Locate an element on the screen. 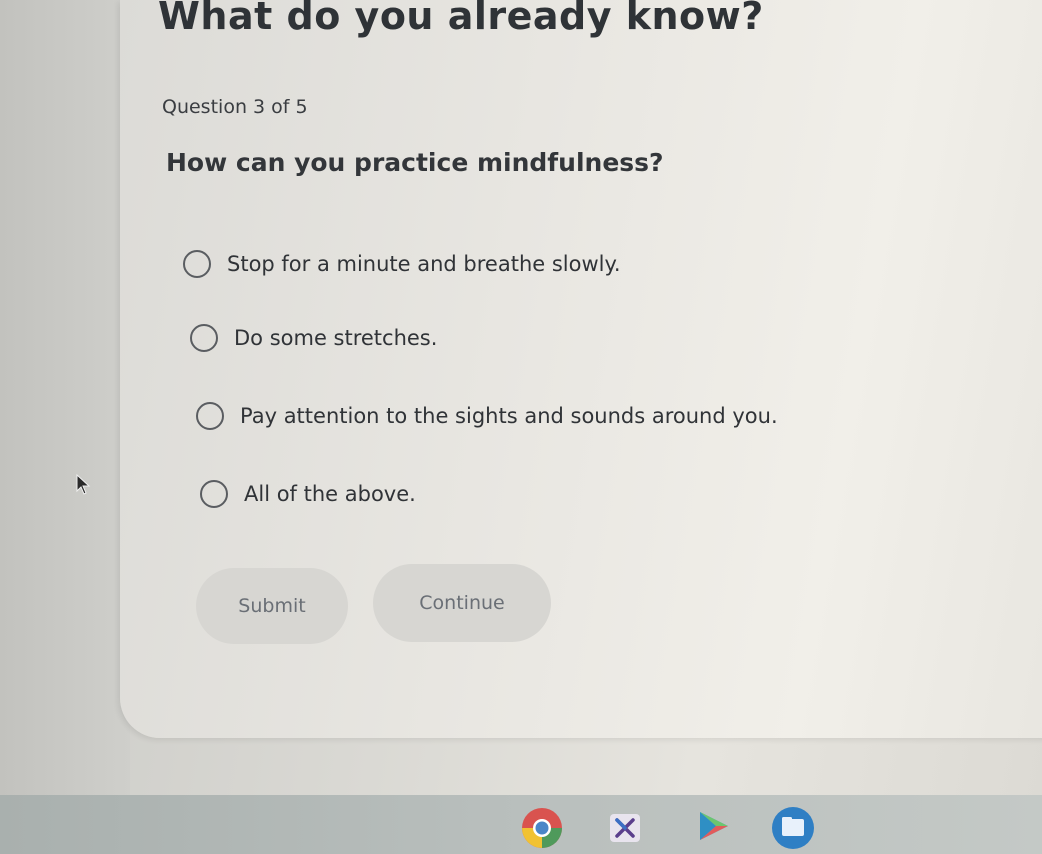 The image size is (1042, 854). question-counter: Question 3 of 5 is located at coordinates (235, 107).